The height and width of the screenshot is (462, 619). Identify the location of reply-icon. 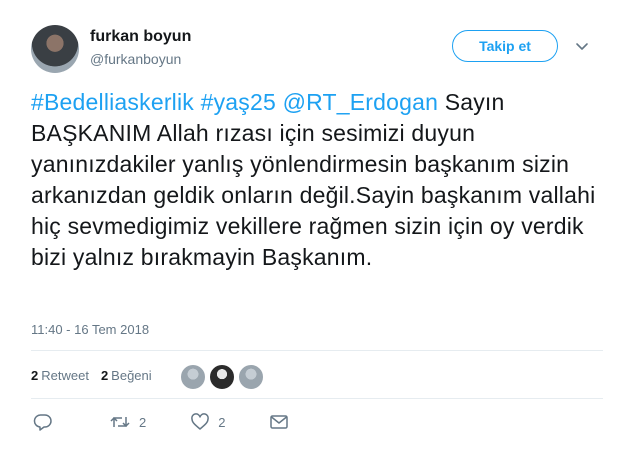
(42, 422).